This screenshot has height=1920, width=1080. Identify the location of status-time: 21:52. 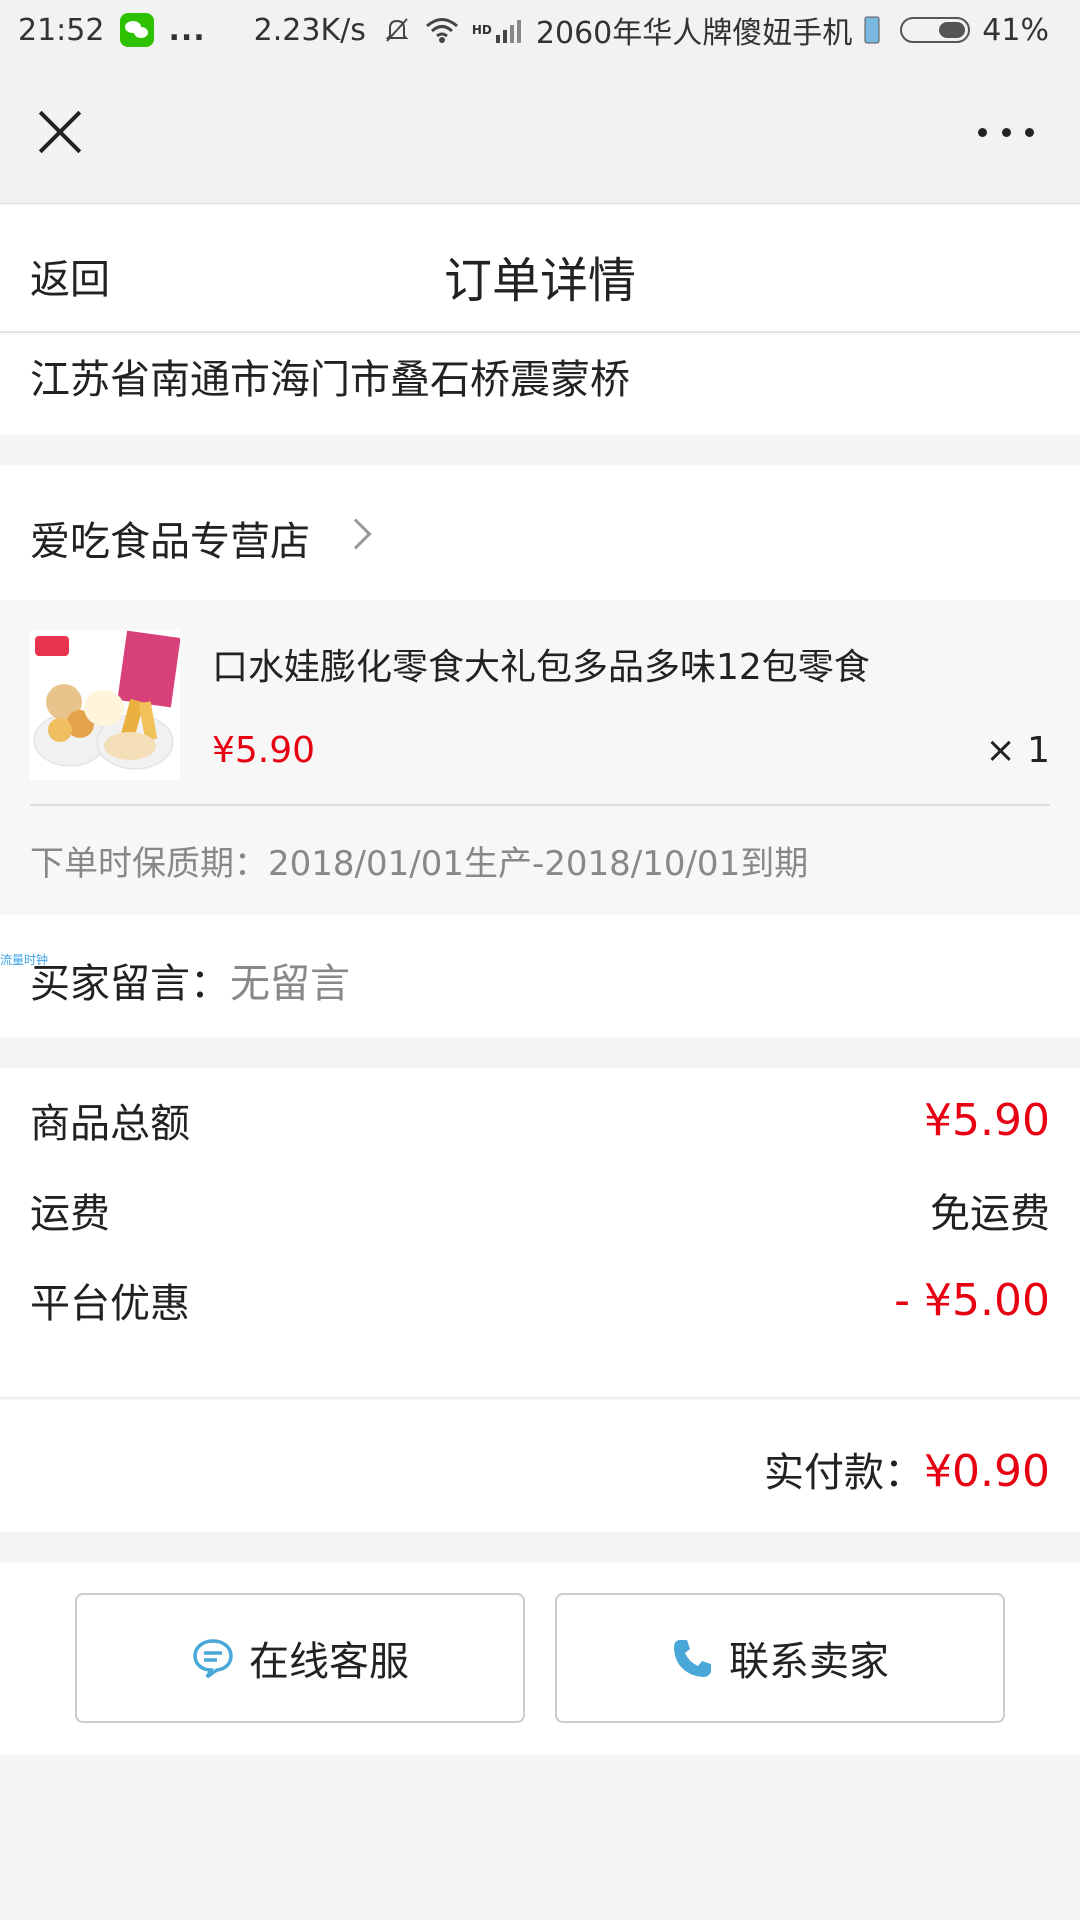
(61, 30).